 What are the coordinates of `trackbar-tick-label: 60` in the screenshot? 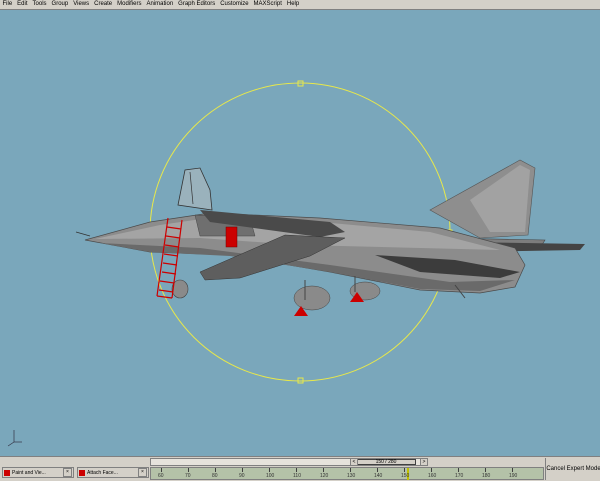 It's located at (161, 476).